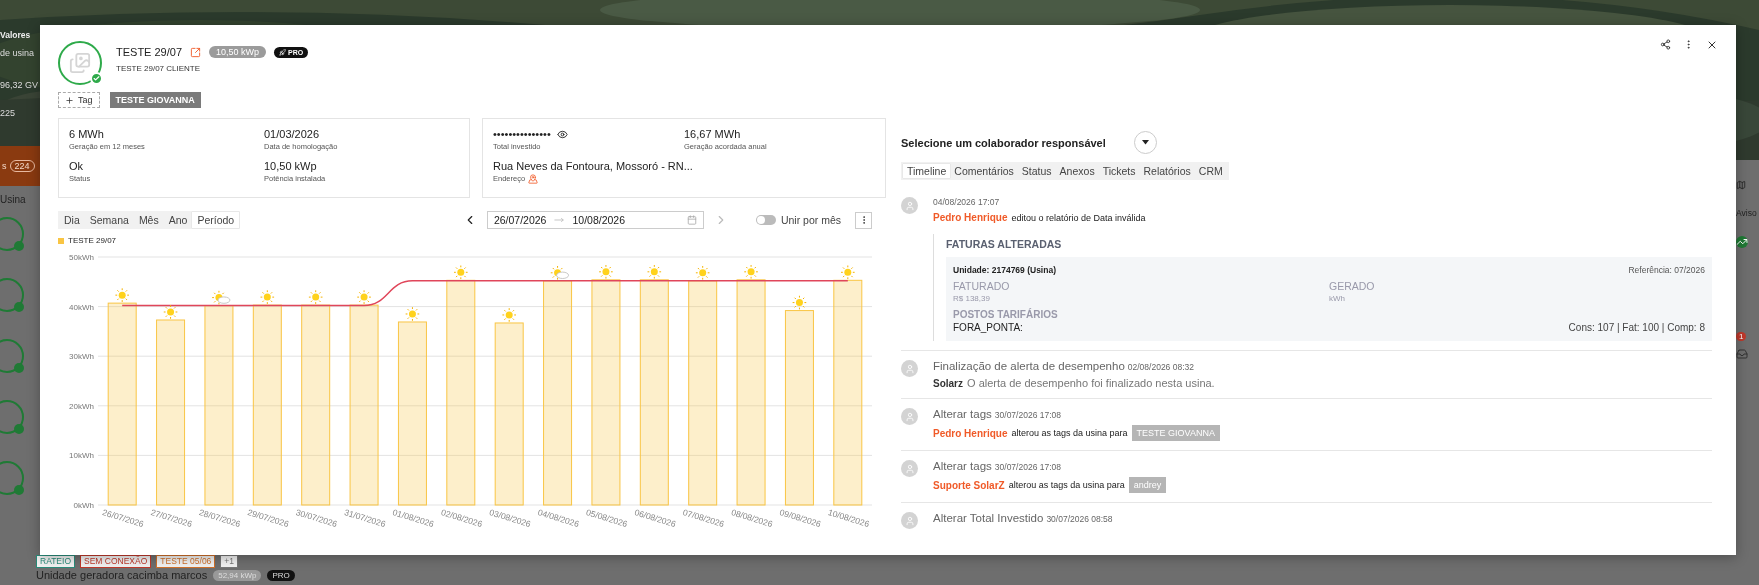 This screenshot has width=1759, height=585. Describe the element at coordinates (229, 561) in the screenshot. I see `tag: +1` at that location.